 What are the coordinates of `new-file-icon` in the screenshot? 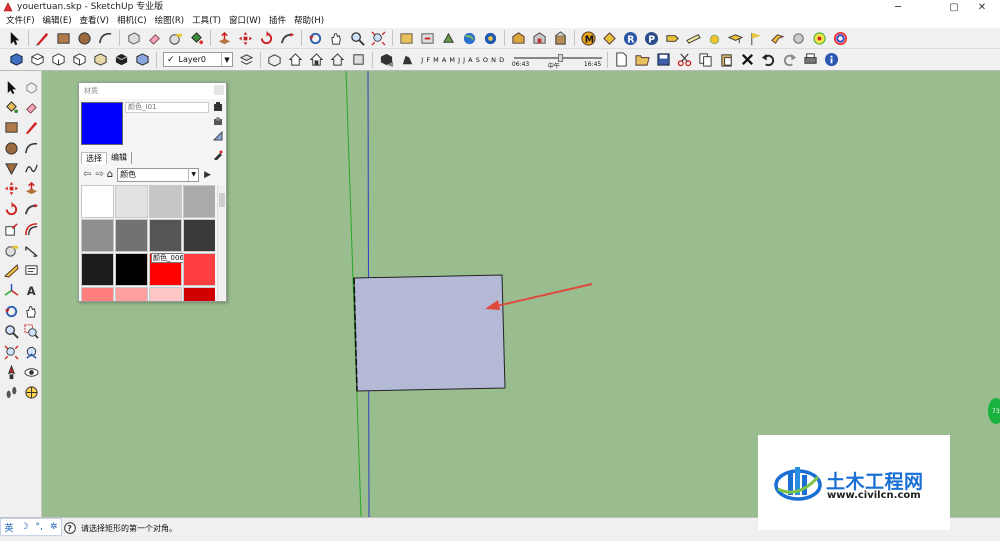 It's located at (621, 60).